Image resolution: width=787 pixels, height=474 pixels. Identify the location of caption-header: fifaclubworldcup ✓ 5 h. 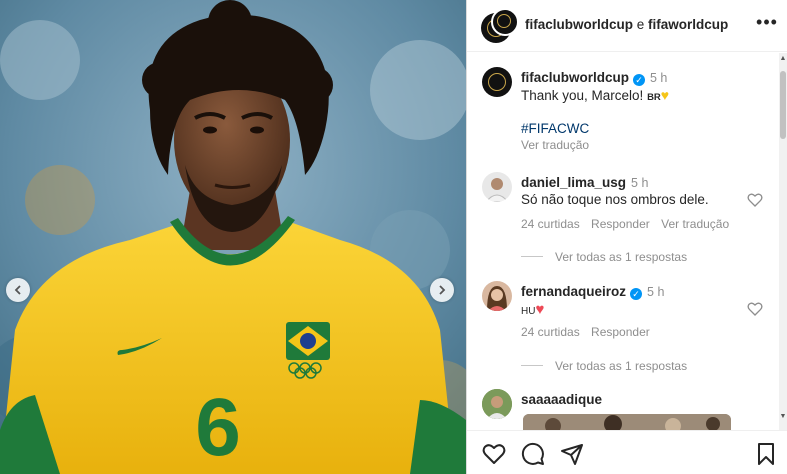
(594, 78).